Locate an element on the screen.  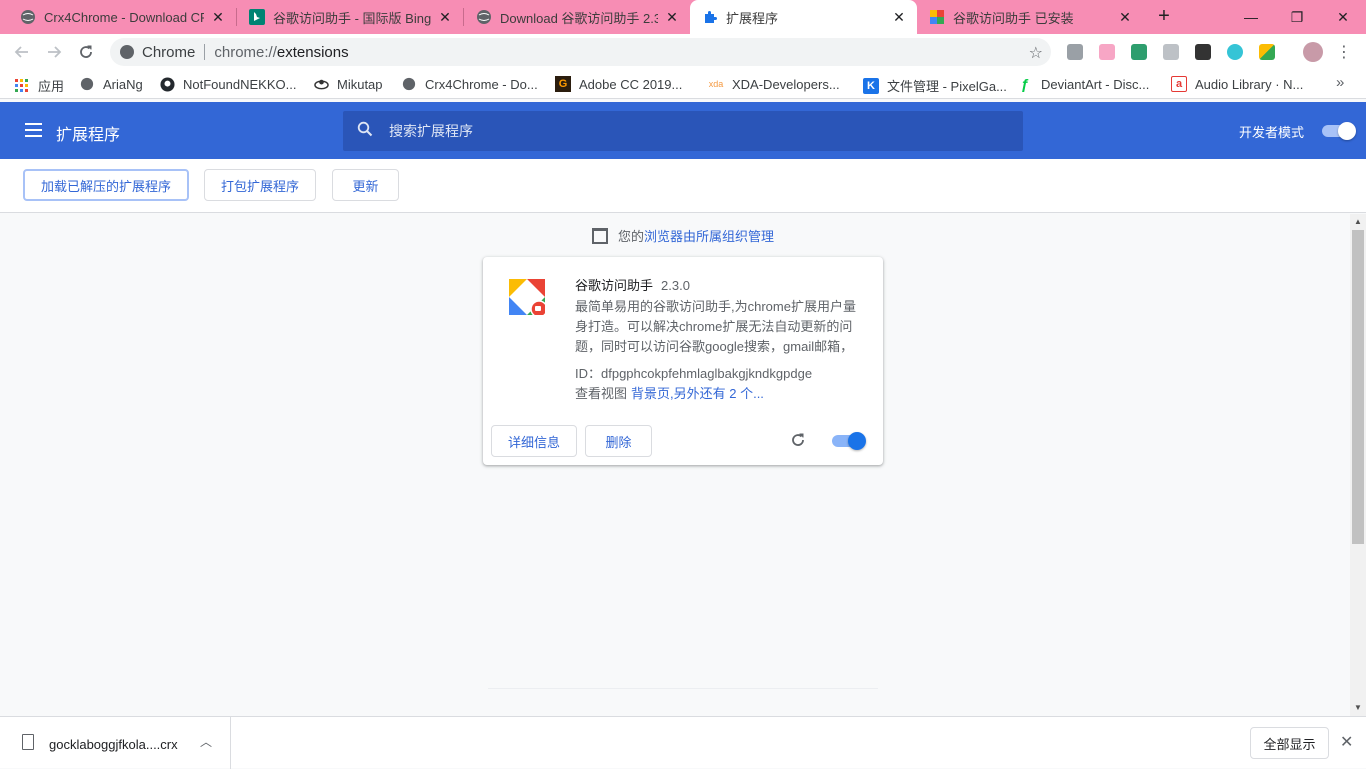
apps-grid-icon is located at coordinates (22, 86).